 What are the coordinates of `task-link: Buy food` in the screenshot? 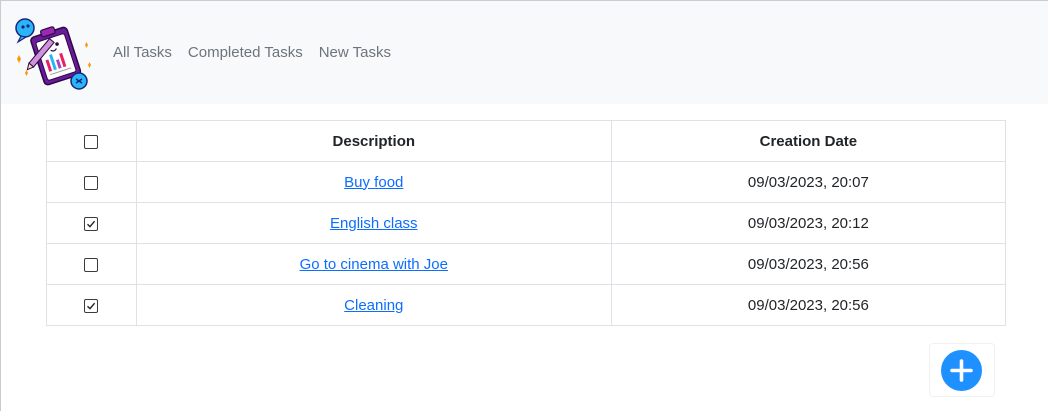 It's located at (373, 182).